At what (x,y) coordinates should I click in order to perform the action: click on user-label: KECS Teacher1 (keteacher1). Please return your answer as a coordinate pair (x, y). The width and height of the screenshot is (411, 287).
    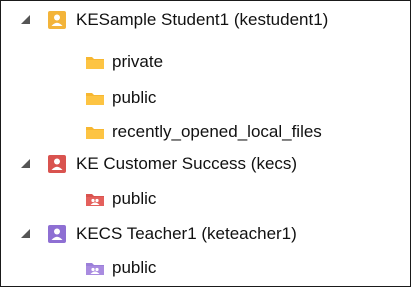
    Looking at the image, I should click on (186, 233).